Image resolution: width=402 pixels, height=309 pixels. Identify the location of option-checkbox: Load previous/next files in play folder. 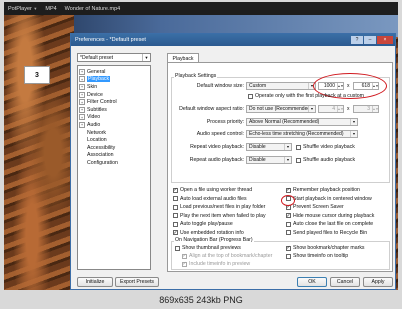
(219, 207).